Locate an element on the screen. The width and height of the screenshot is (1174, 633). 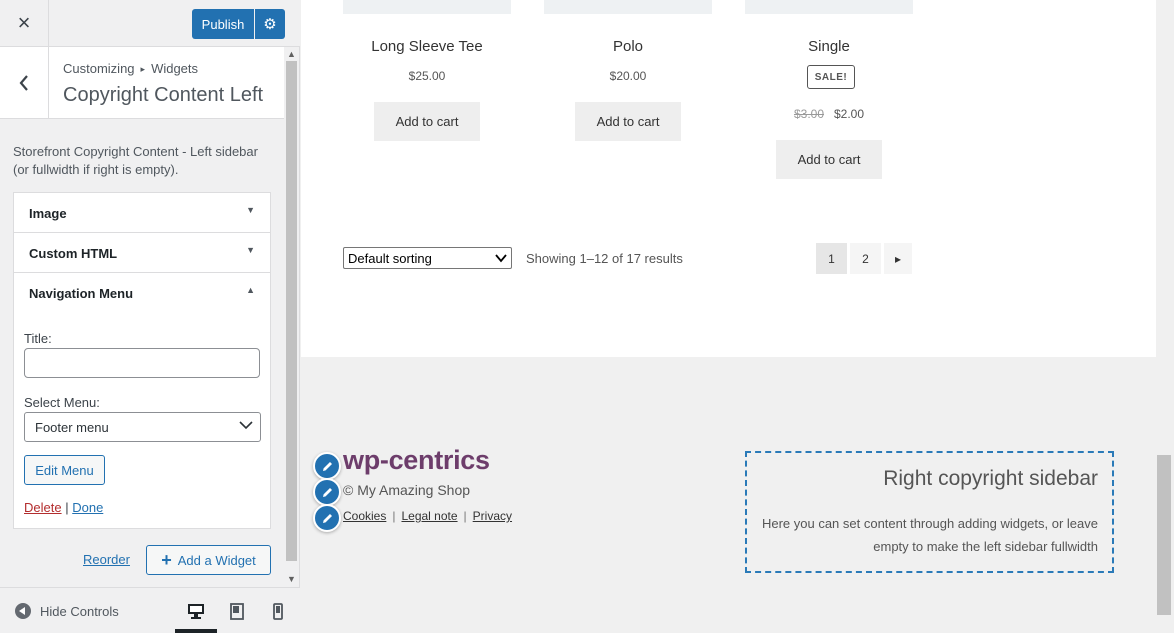
title-label: Title: is located at coordinates (38, 338).